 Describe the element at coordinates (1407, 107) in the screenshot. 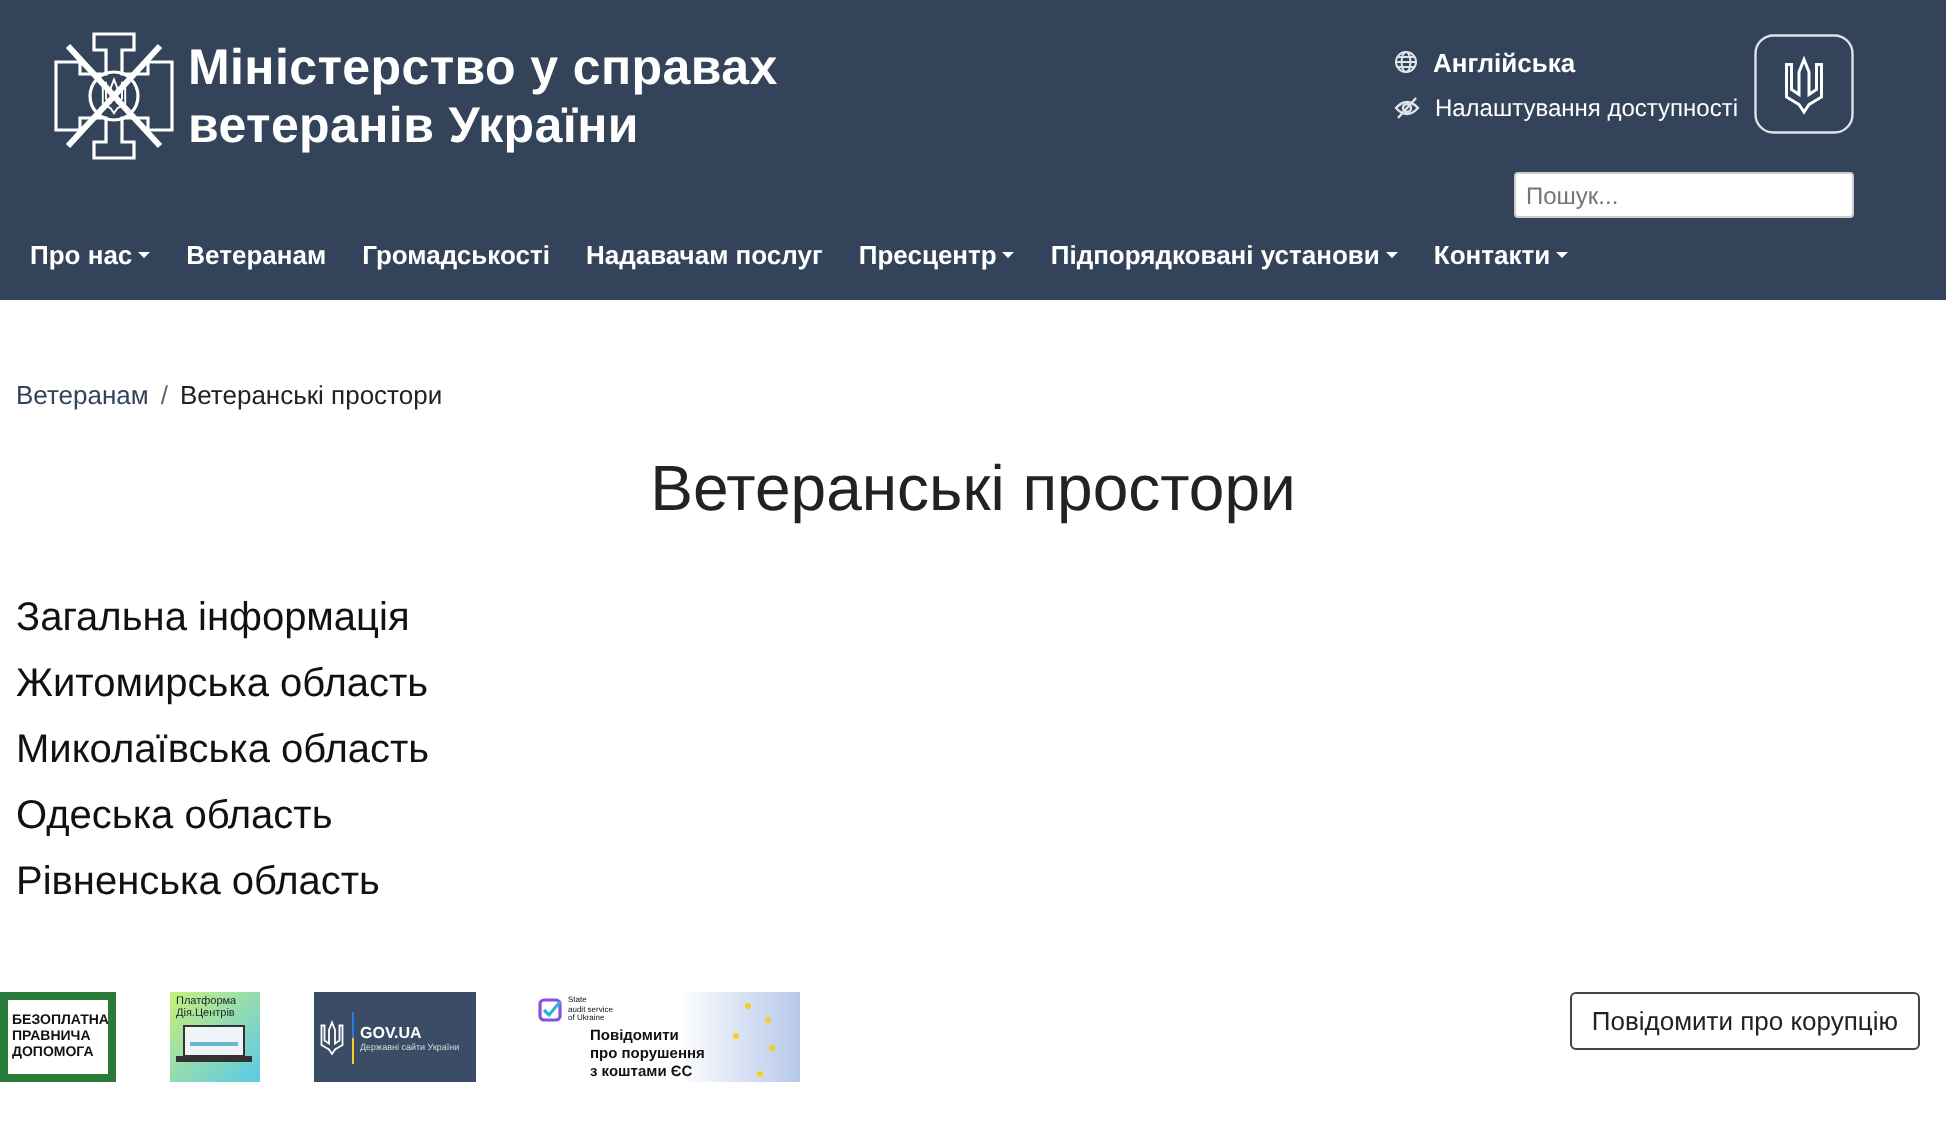

I see `eye-slash-icon` at that location.